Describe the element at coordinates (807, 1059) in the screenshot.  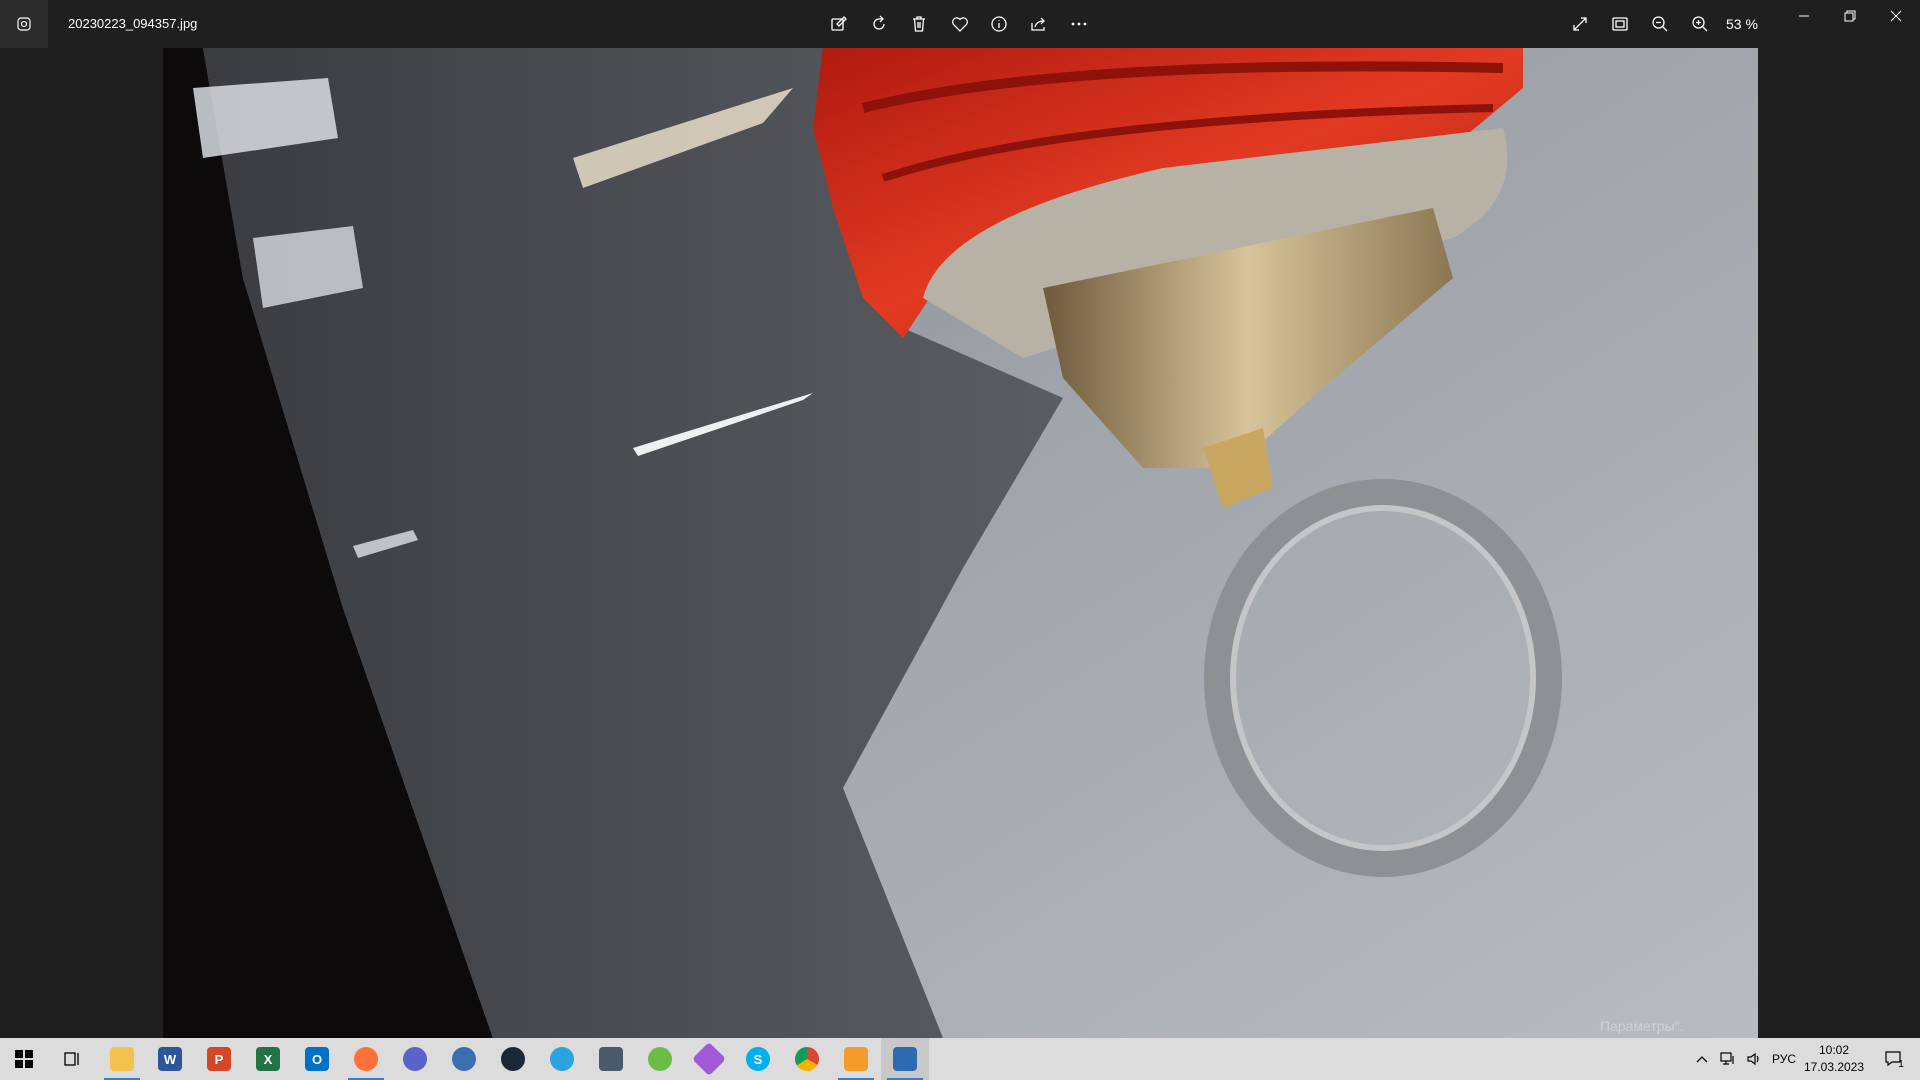
I see `chrome-icon` at that location.